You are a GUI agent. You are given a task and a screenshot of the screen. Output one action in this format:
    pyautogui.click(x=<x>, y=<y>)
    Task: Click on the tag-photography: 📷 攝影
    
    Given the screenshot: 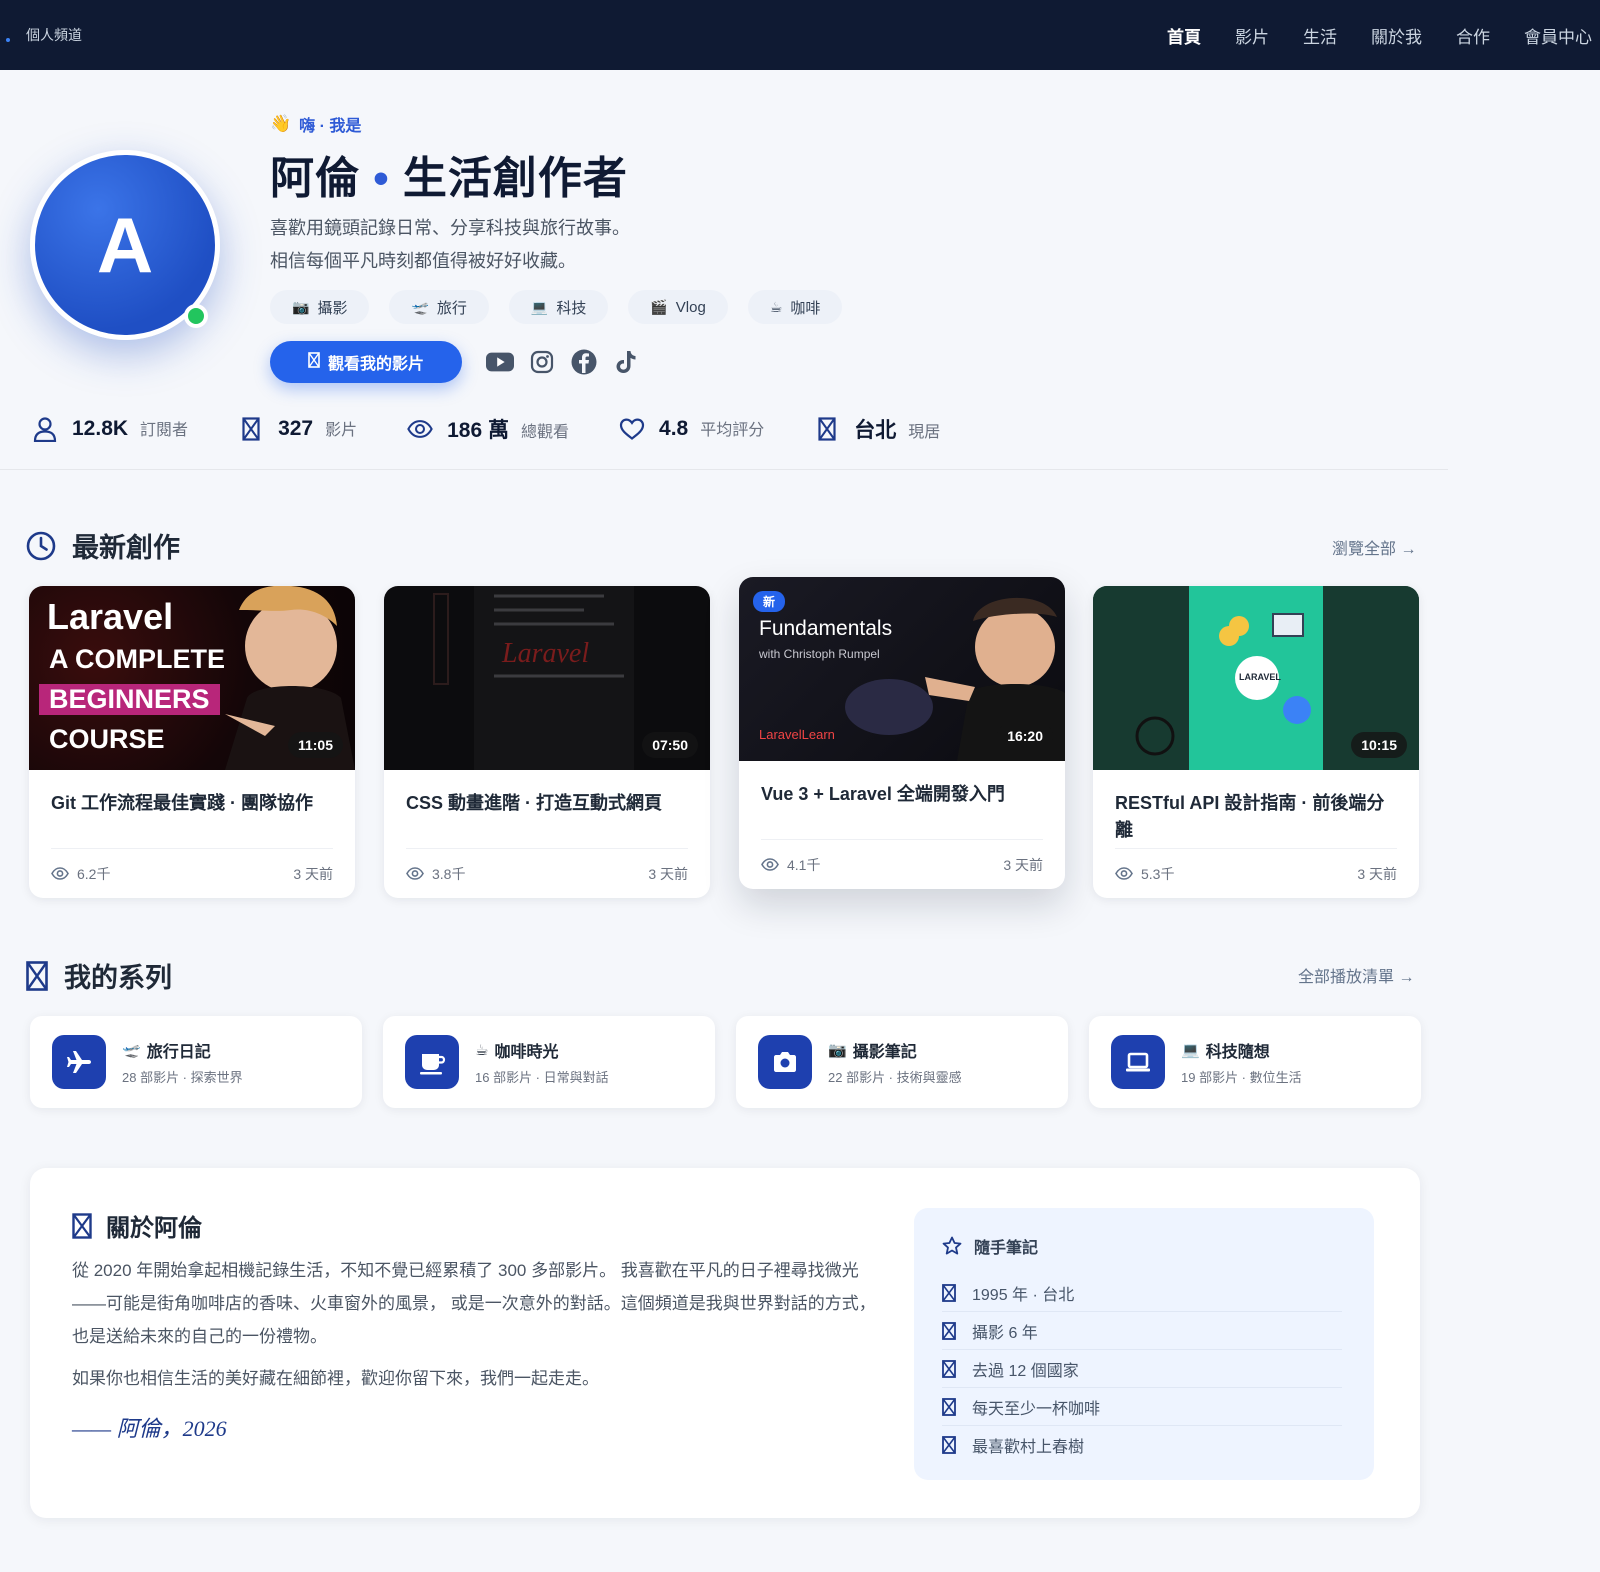 What is the action you would take?
    pyautogui.click(x=320, y=307)
    